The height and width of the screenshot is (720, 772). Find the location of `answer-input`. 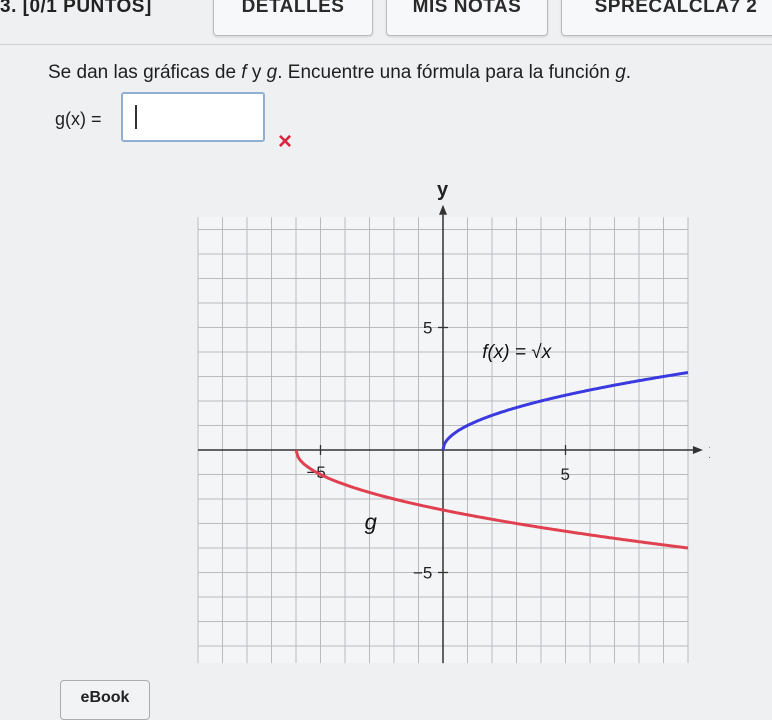

answer-input is located at coordinates (193, 117).